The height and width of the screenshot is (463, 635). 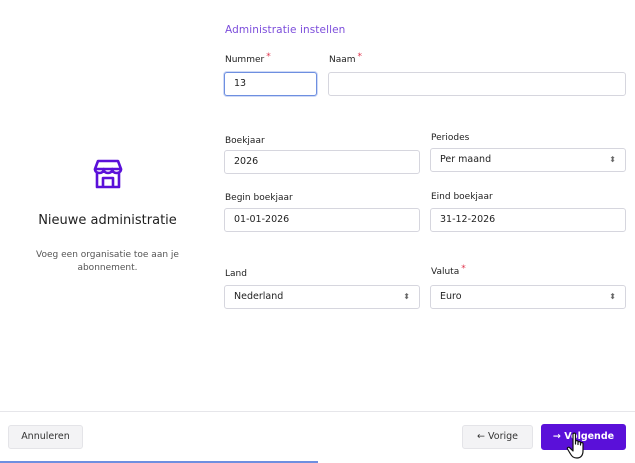 I want to click on previous-button: ← Vorige, so click(x=497, y=437).